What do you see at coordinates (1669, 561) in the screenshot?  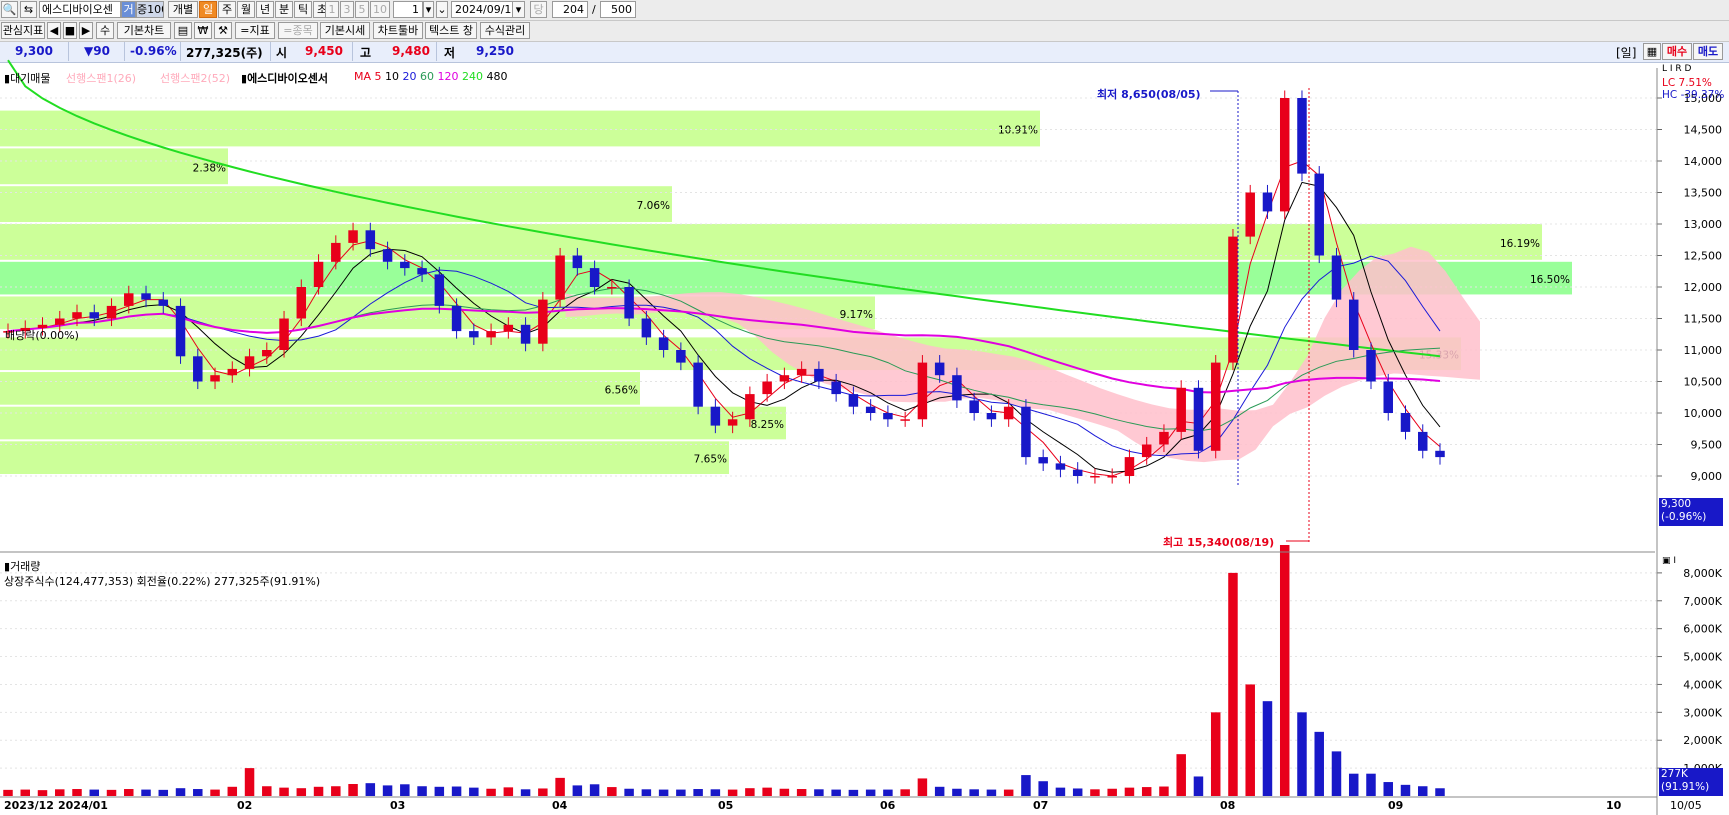 I see `volume-axis-icon: ▣ I` at bounding box center [1669, 561].